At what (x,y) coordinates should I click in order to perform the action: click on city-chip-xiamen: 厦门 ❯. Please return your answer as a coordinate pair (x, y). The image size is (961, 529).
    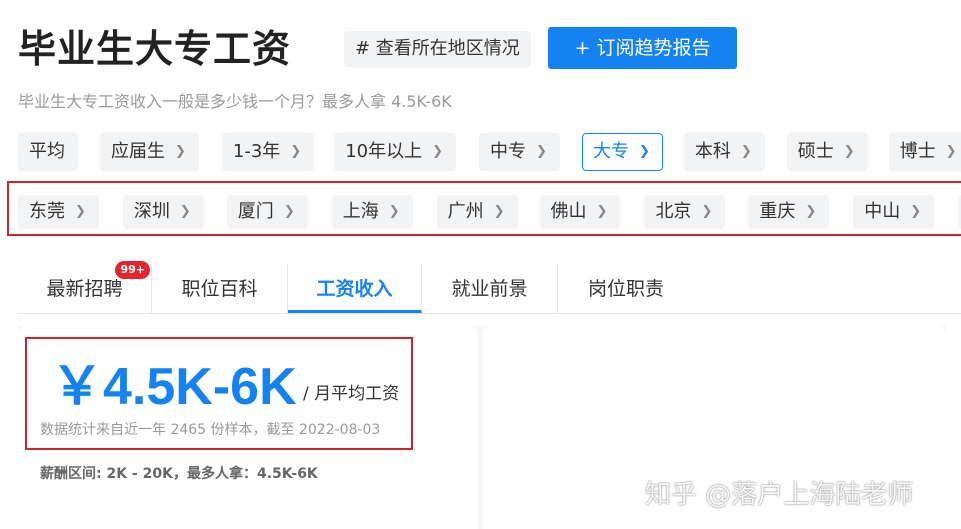
    Looking at the image, I should click on (267, 212).